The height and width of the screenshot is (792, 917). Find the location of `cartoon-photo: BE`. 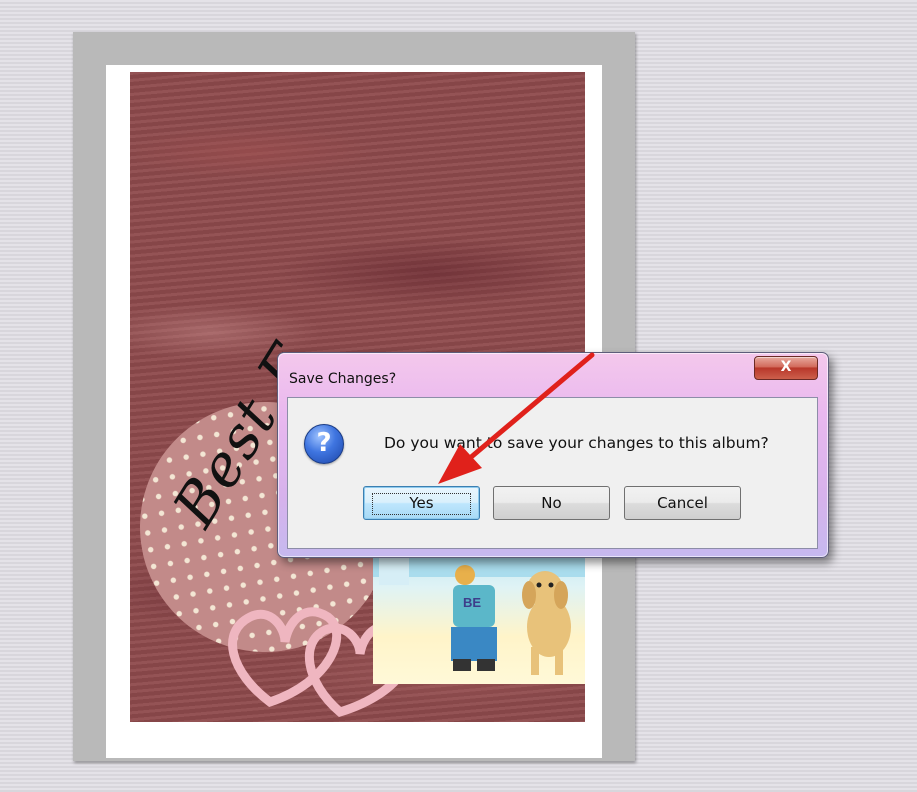

cartoon-photo: BE is located at coordinates (479, 615).